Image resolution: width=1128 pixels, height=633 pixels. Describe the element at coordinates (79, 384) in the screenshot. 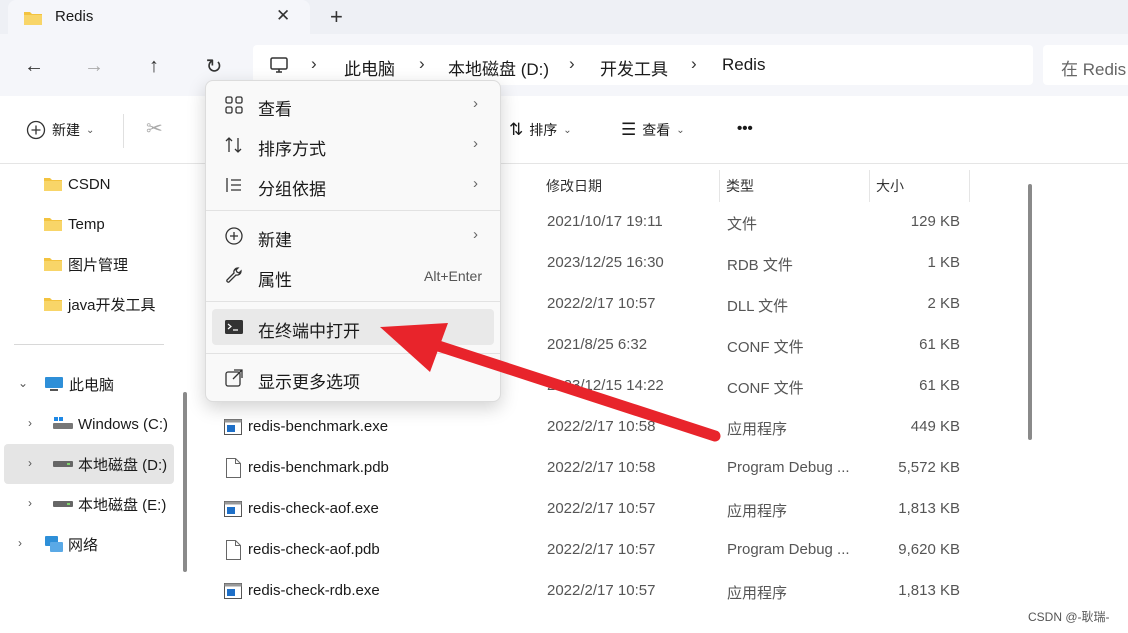

I see `sidebar-item-this-pc: 此电脑` at that location.